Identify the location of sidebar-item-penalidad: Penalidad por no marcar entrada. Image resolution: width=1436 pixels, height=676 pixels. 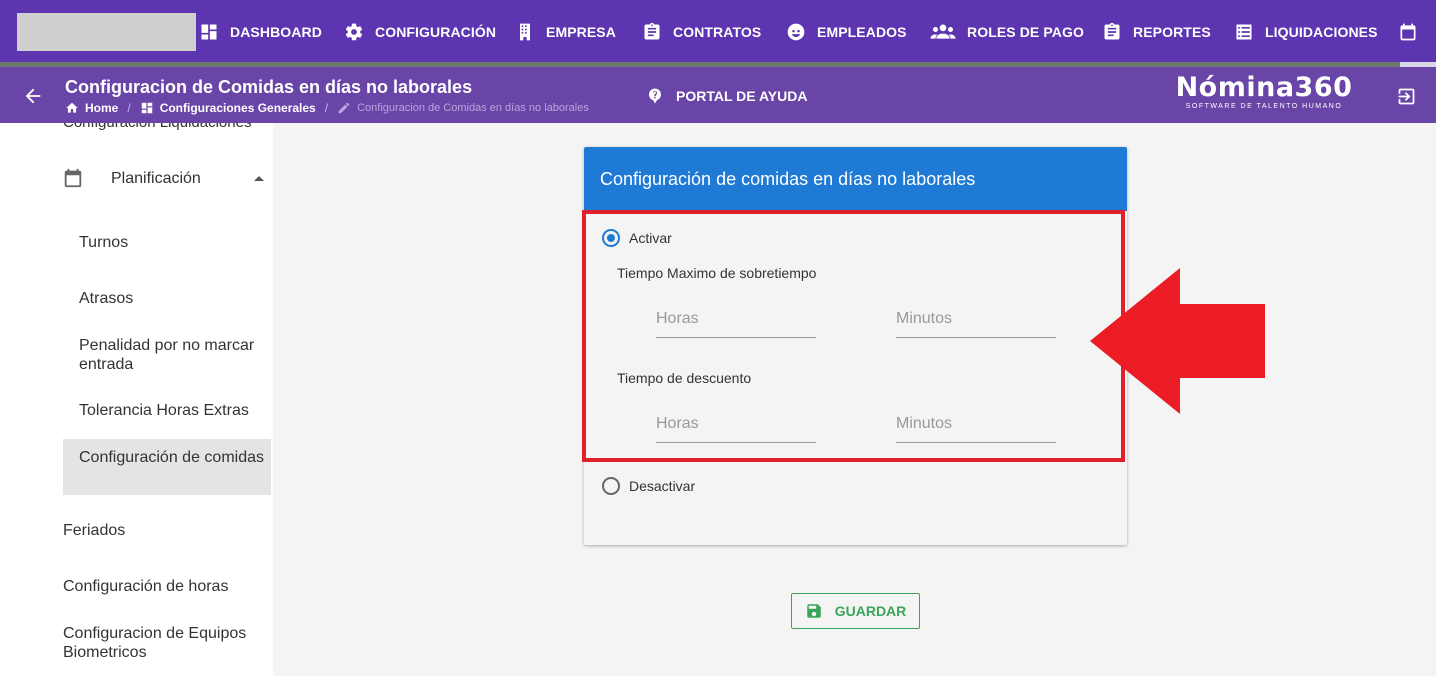
(167, 355).